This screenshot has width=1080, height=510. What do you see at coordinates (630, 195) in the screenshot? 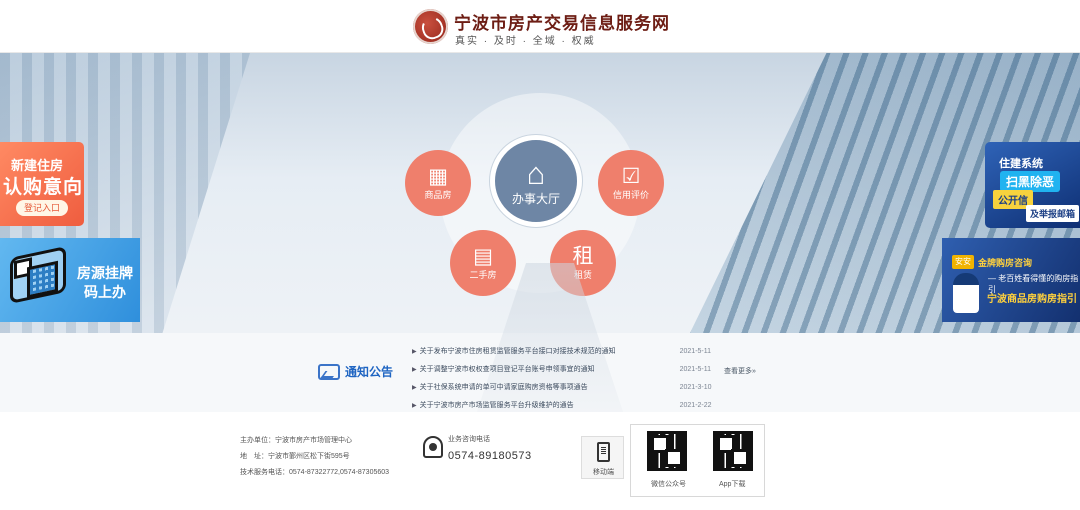
I see `service-credit-evaluation-label: 信用评价` at bounding box center [630, 195].